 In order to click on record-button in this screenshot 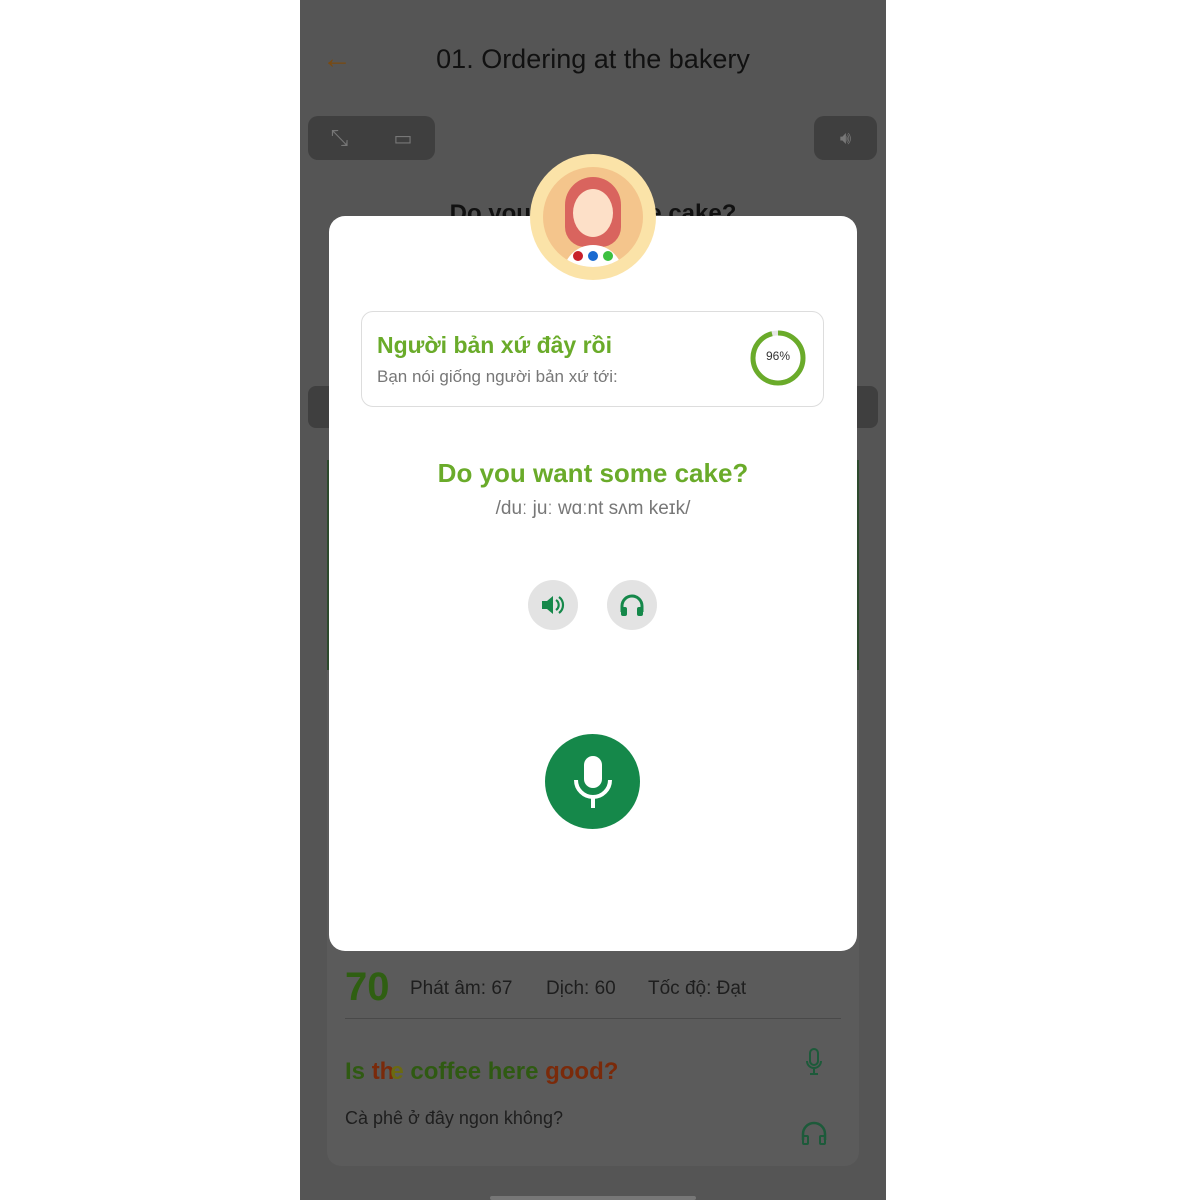, I will do `click(592, 781)`.